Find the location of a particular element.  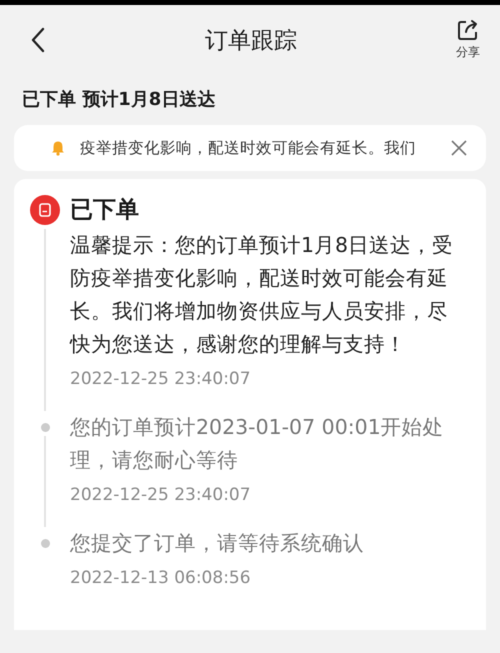

share-icon is located at coordinates (468, 30).